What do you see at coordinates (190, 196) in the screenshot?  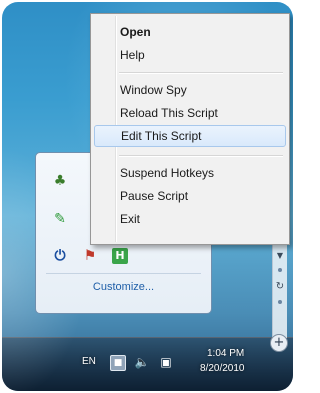 I see `menu-item-pause-script: Pause Script` at bounding box center [190, 196].